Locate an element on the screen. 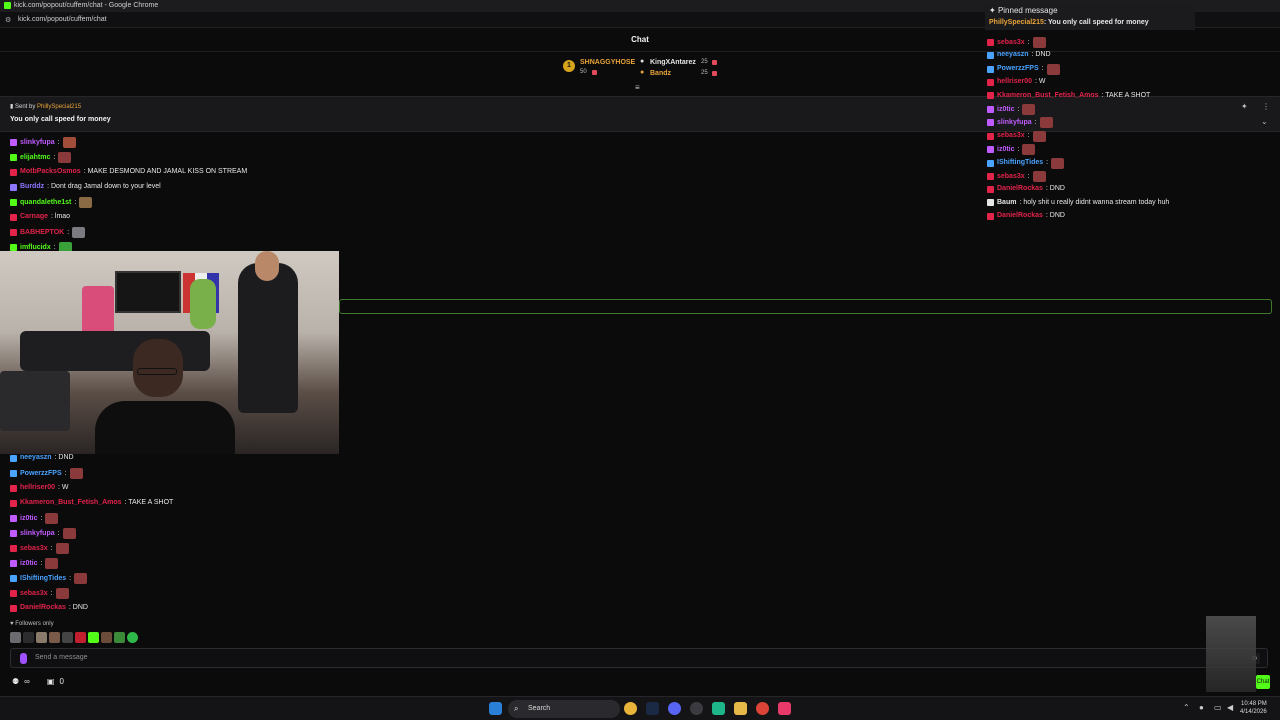 The height and width of the screenshot is (720, 1280). chat-message: elijahtmc: is located at coordinates (41, 157).